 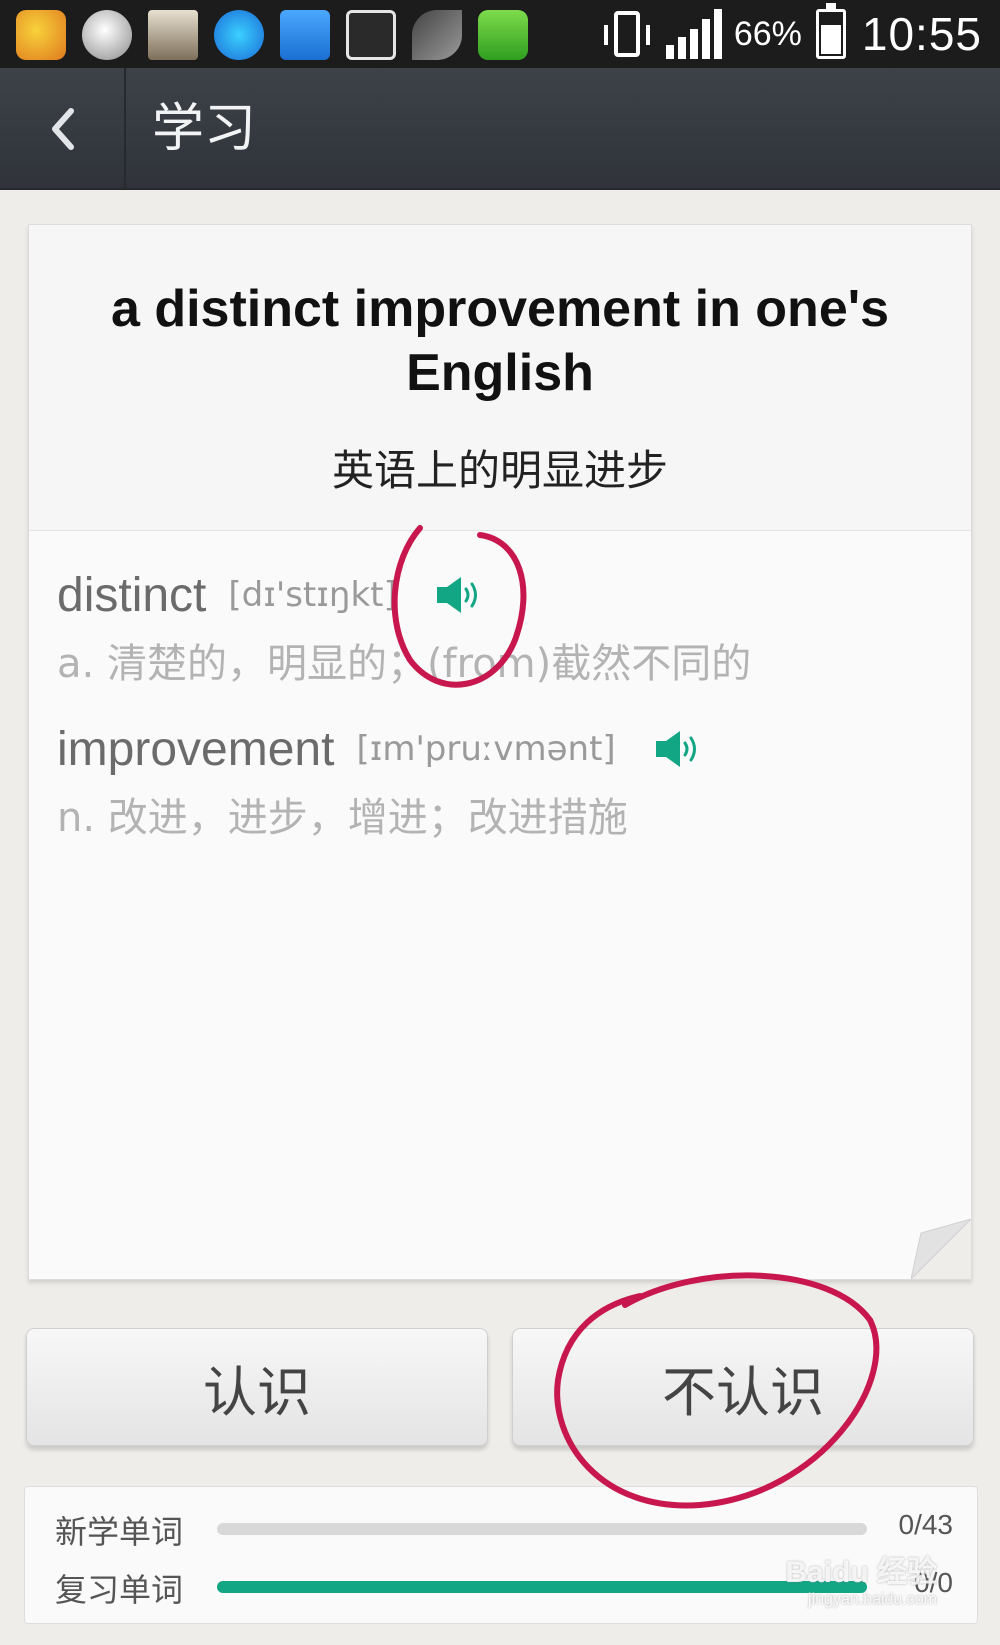 I want to click on word-phonetic: [dɪ'stɪŋkt], so click(x=312, y=595).